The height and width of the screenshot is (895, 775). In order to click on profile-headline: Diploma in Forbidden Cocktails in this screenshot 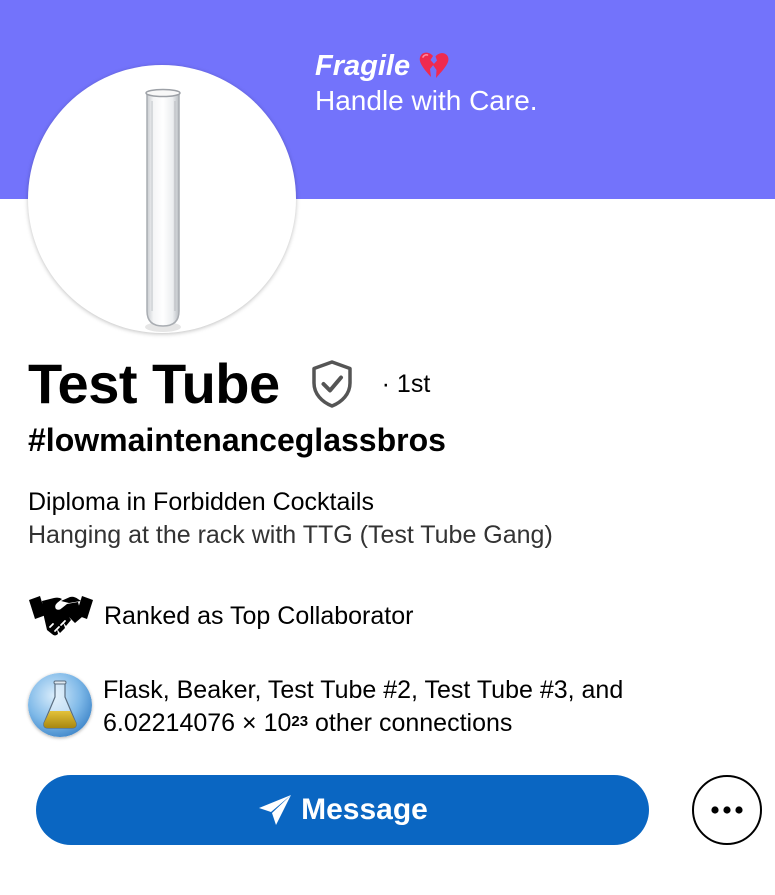, I will do `click(201, 502)`.